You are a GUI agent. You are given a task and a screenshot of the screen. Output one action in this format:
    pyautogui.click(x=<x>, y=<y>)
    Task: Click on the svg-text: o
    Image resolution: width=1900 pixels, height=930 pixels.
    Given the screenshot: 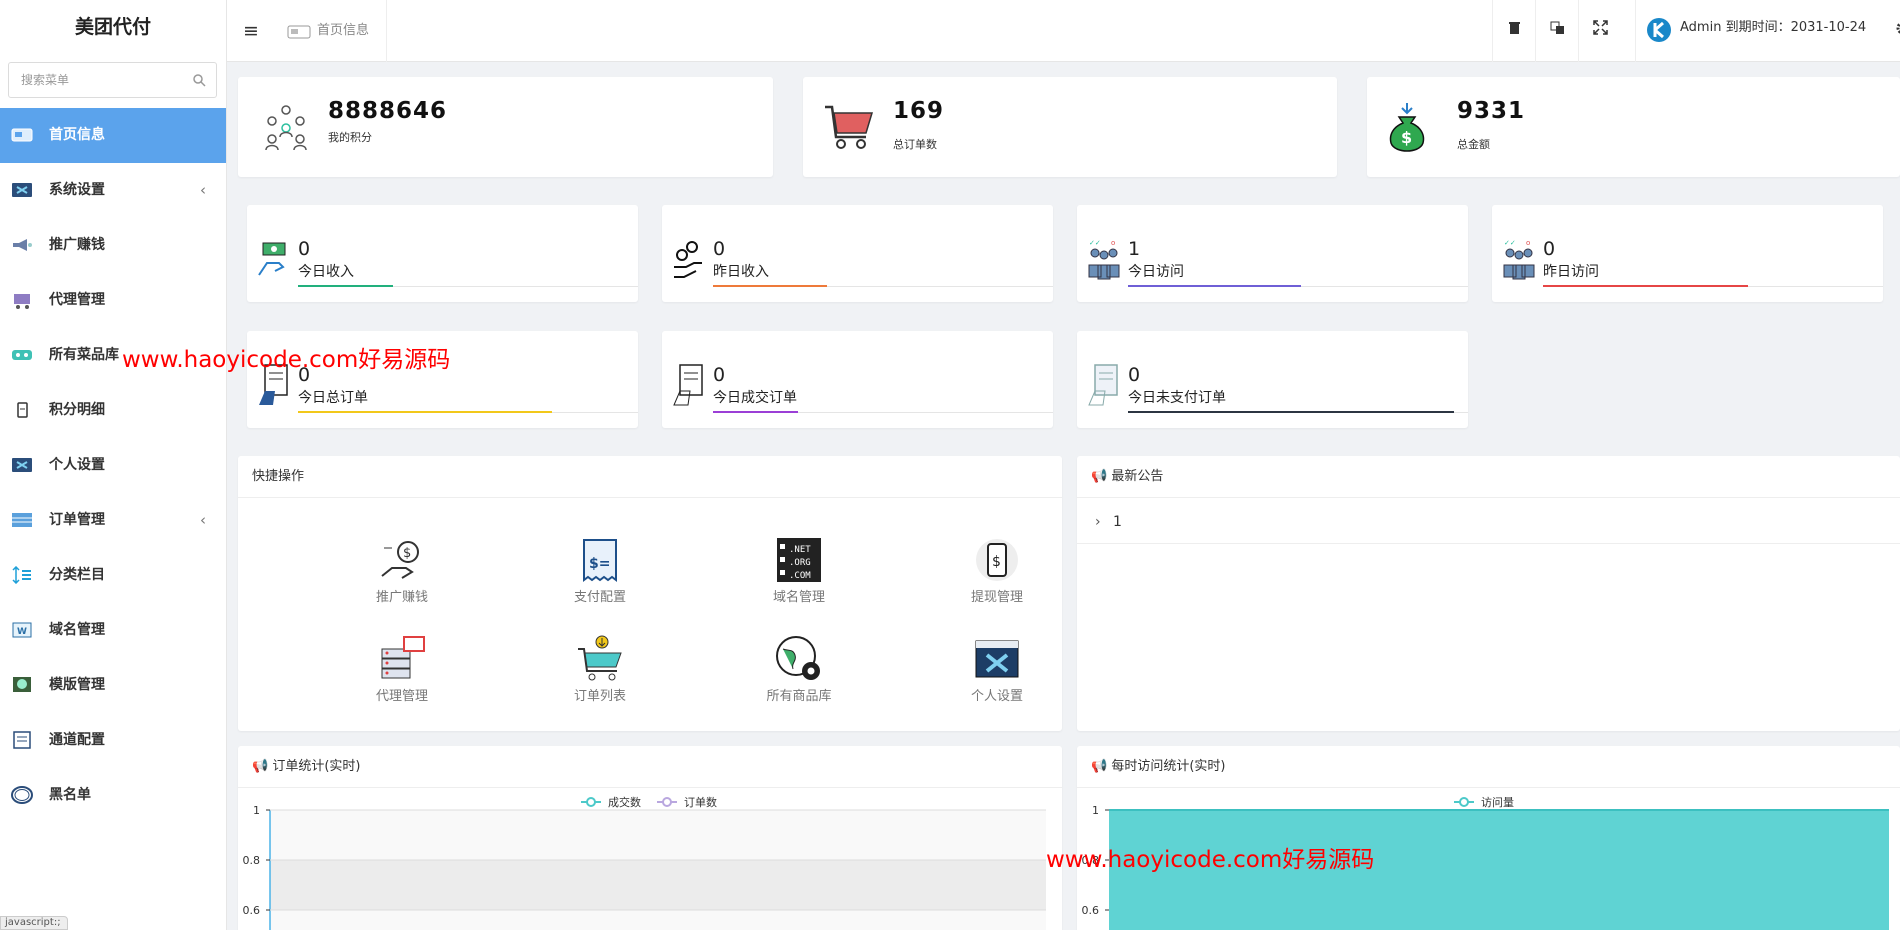 What is the action you would take?
    pyautogui.click(x=1528, y=243)
    